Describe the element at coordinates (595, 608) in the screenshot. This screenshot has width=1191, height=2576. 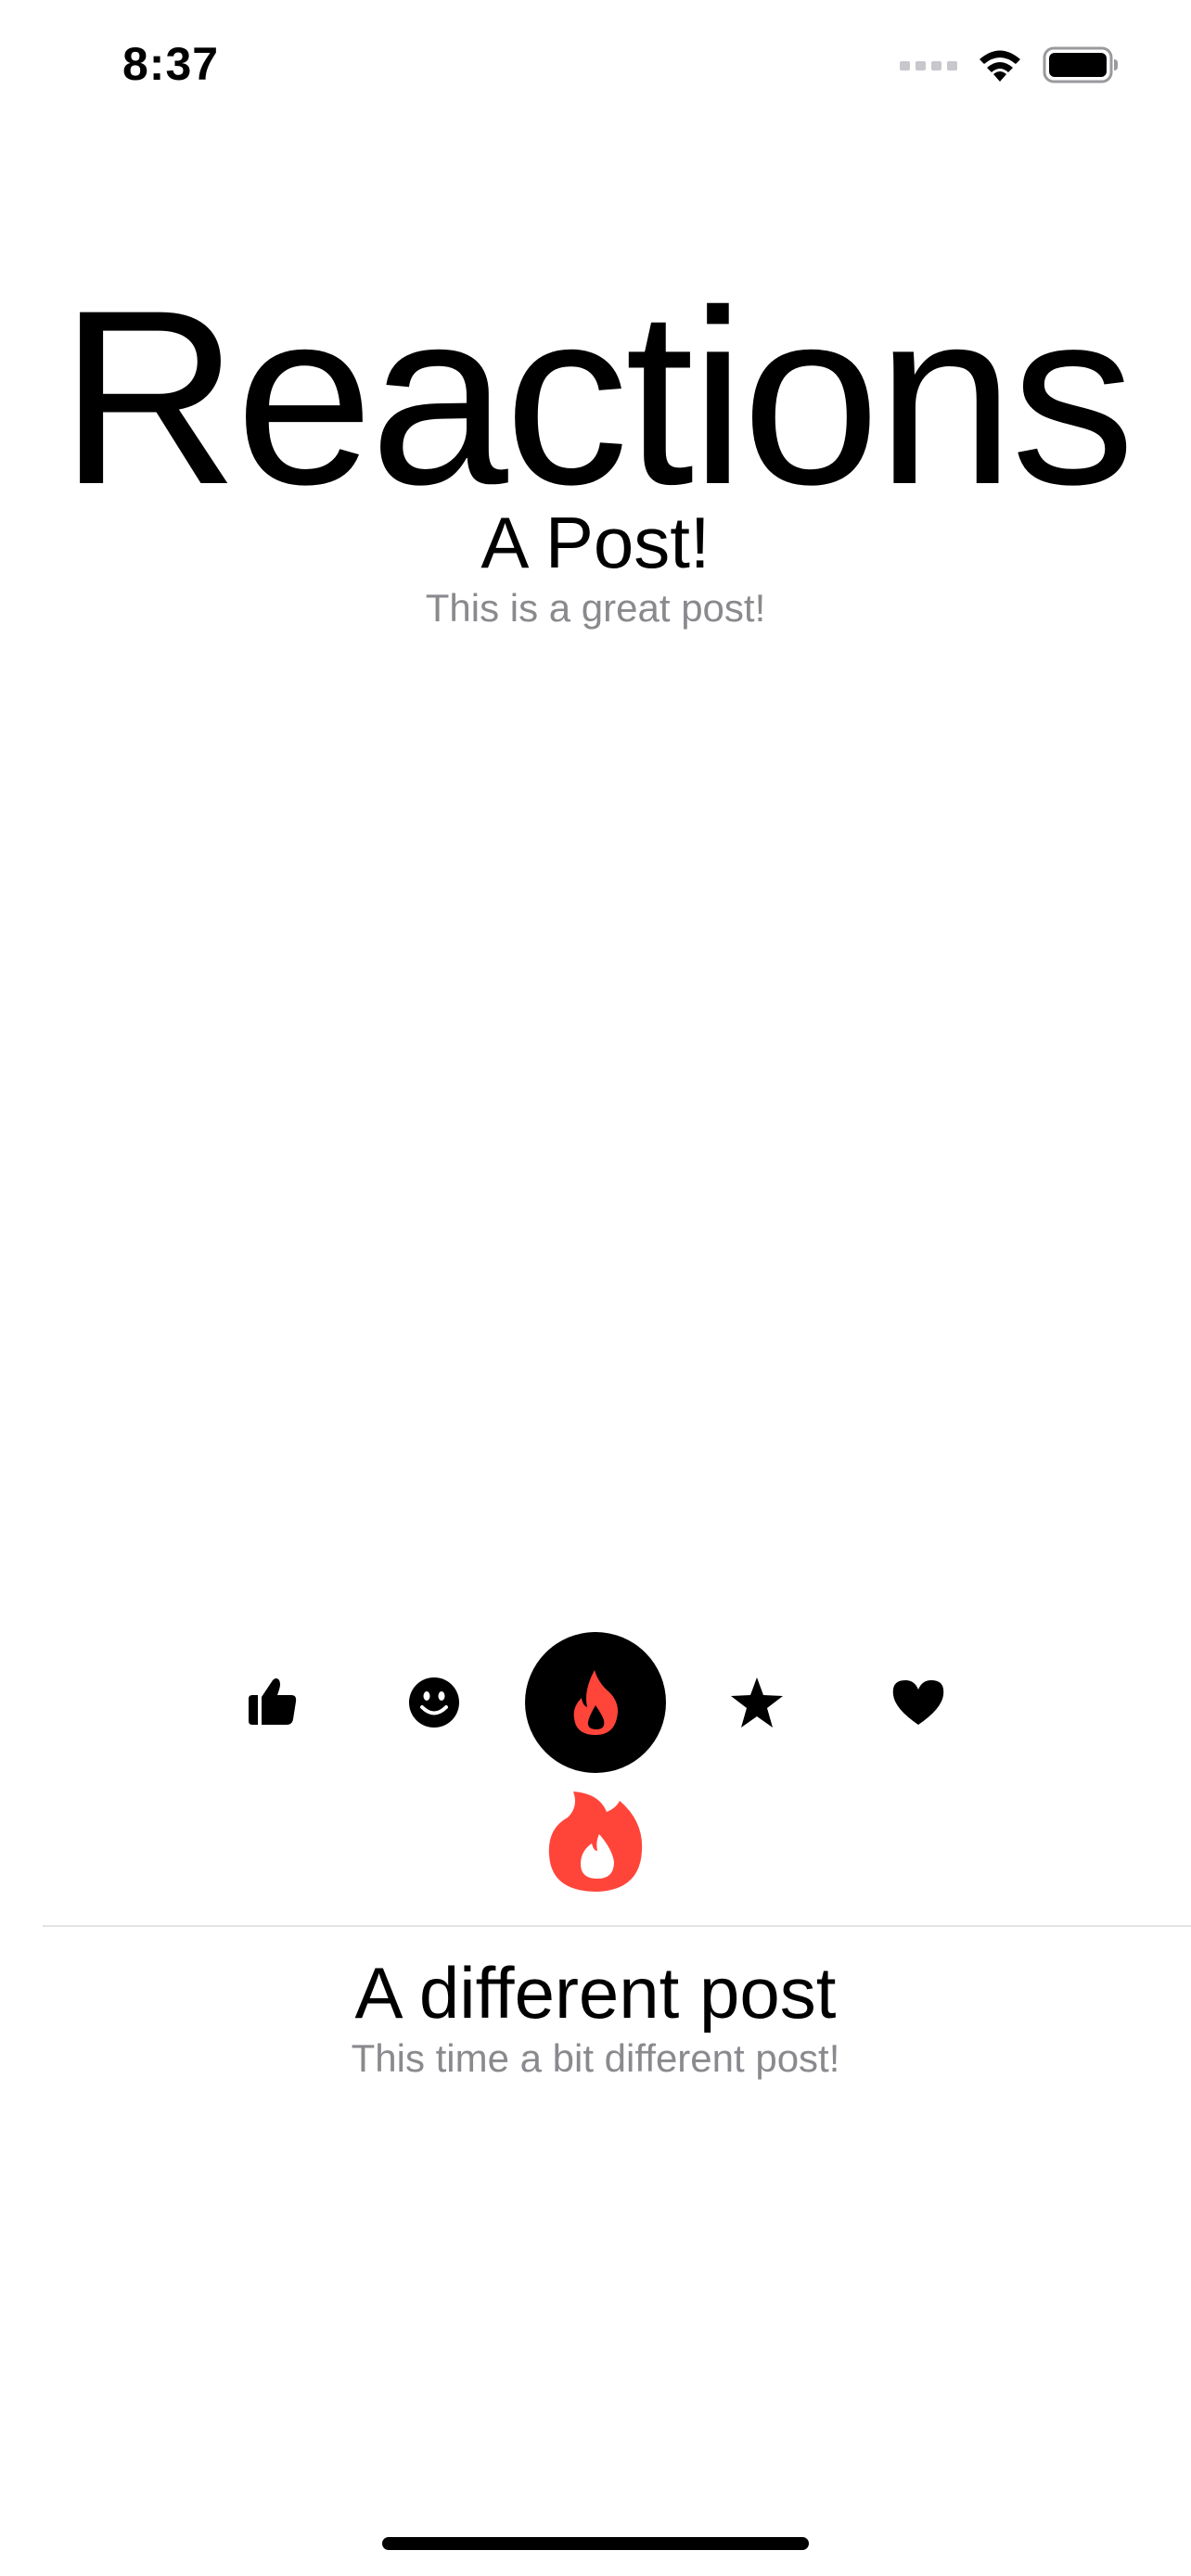
I see `post-subtitle: This is a great post!` at that location.